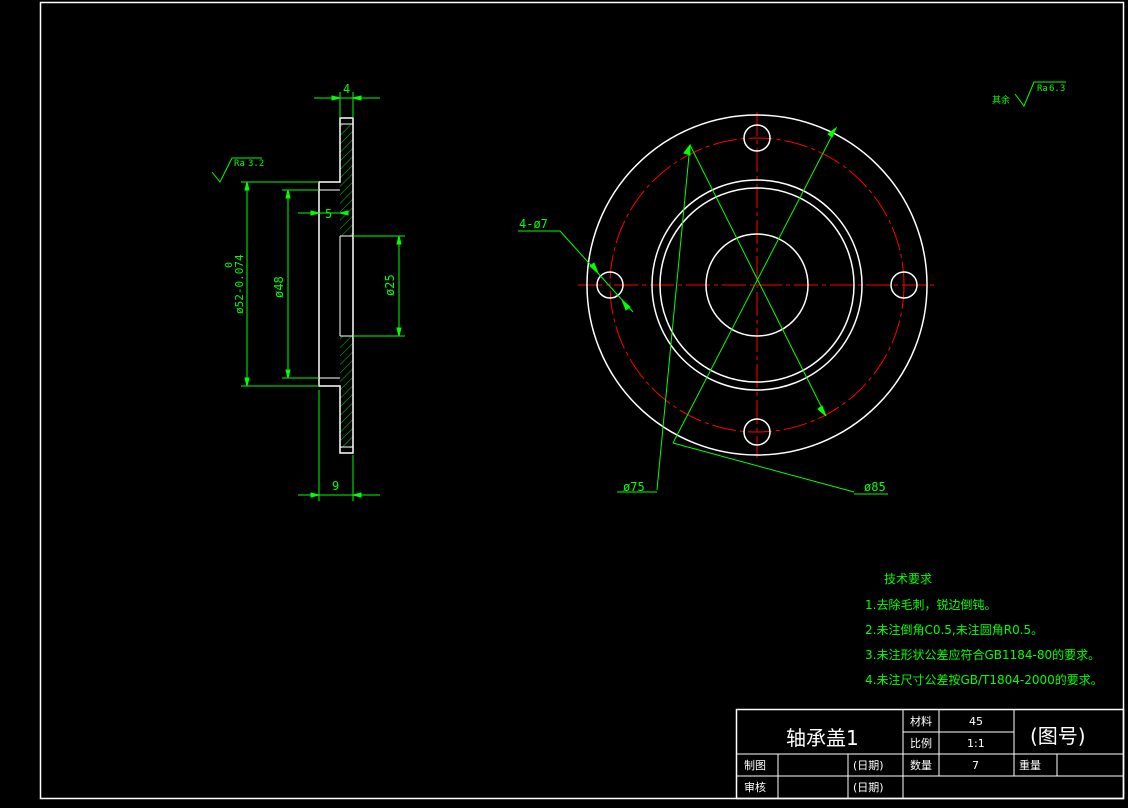  I want to click on roughness-label-general: Ra, so click(1042, 89).